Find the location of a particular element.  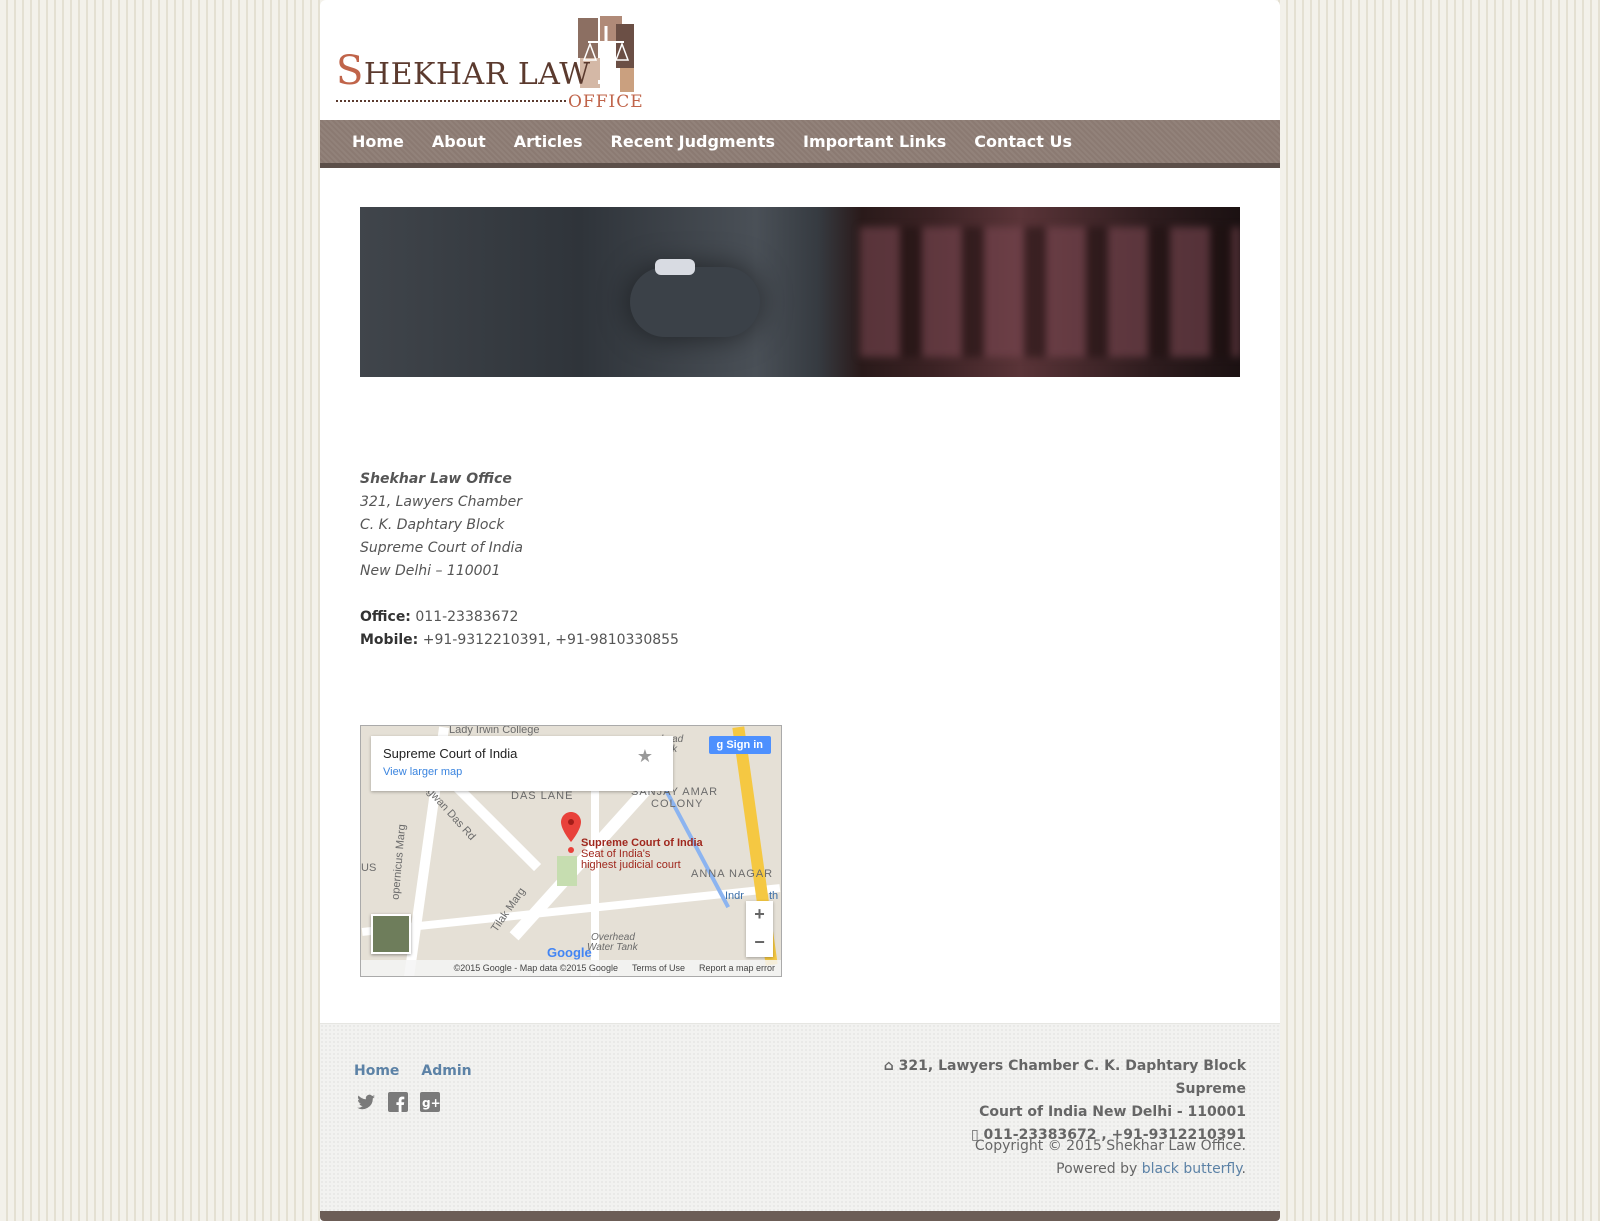

map-label: Lady Irwin College is located at coordinates (494, 730).